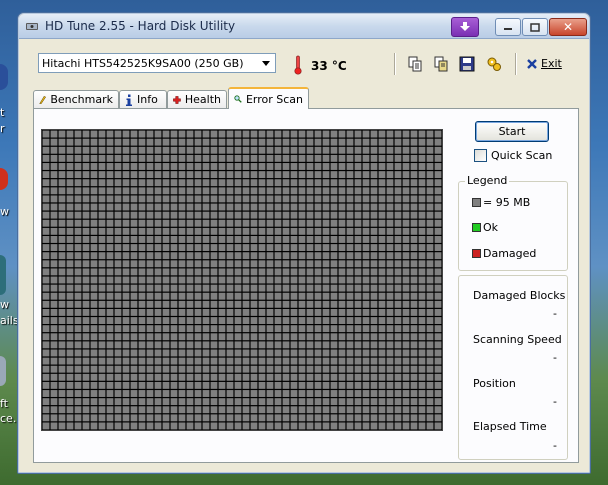 Image resolution: width=608 pixels, height=485 pixels. What do you see at coordinates (76, 99) in the screenshot?
I see `tab-benchmark: Benchmark` at bounding box center [76, 99].